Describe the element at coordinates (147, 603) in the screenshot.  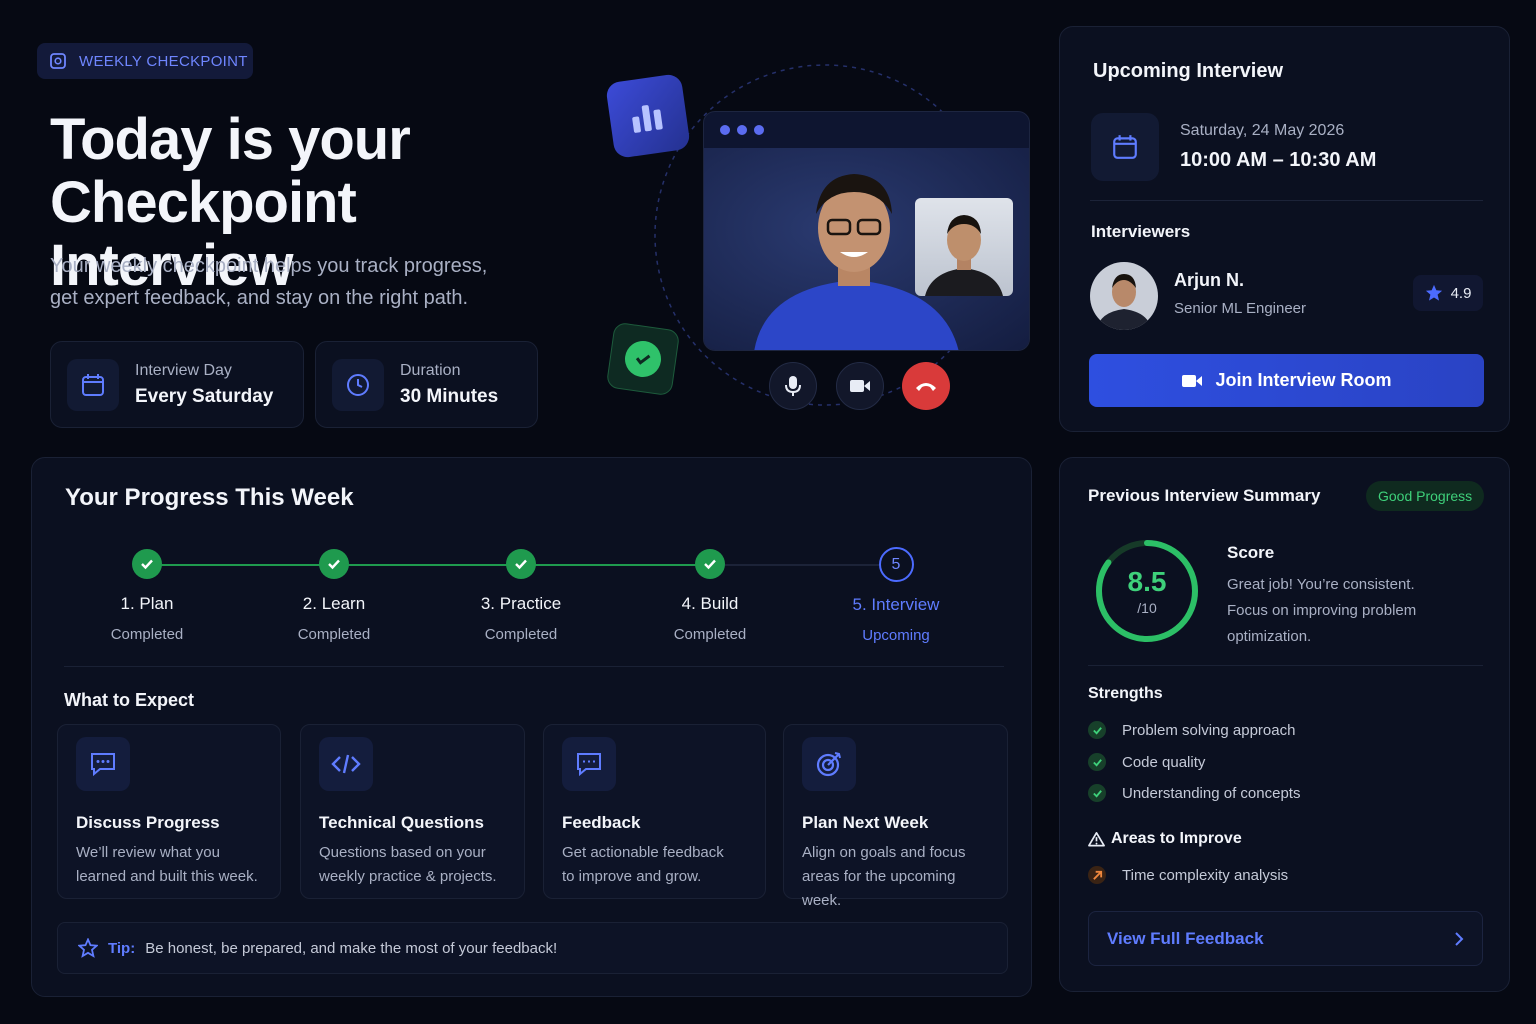
I see `step-title: 1. Plan` at that location.